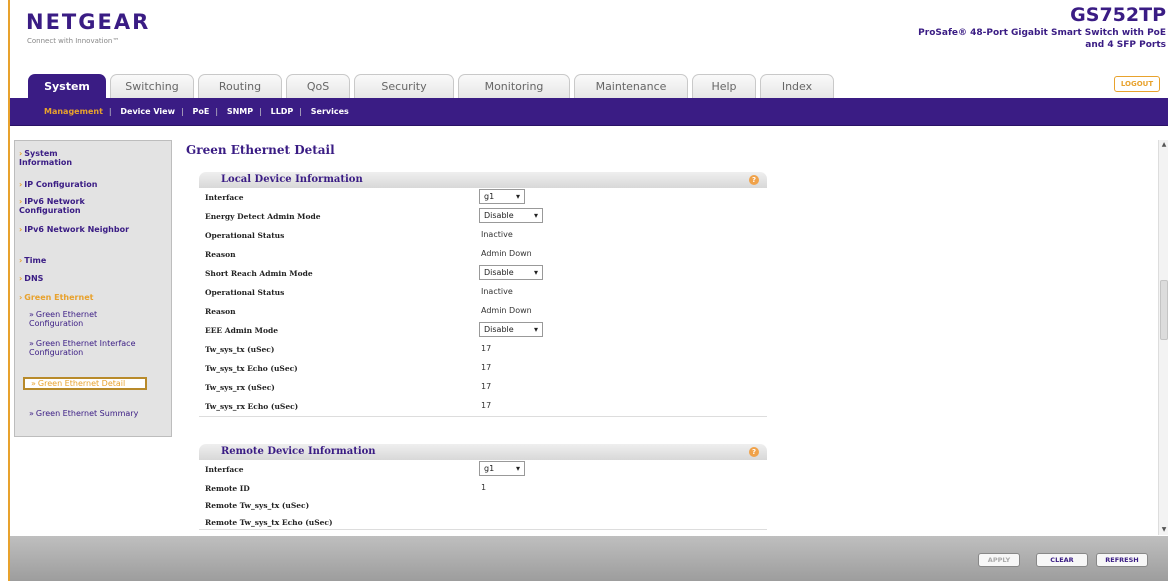 The width and height of the screenshot is (1168, 581). I want to click on select-value: Disable, so click(499, 215).